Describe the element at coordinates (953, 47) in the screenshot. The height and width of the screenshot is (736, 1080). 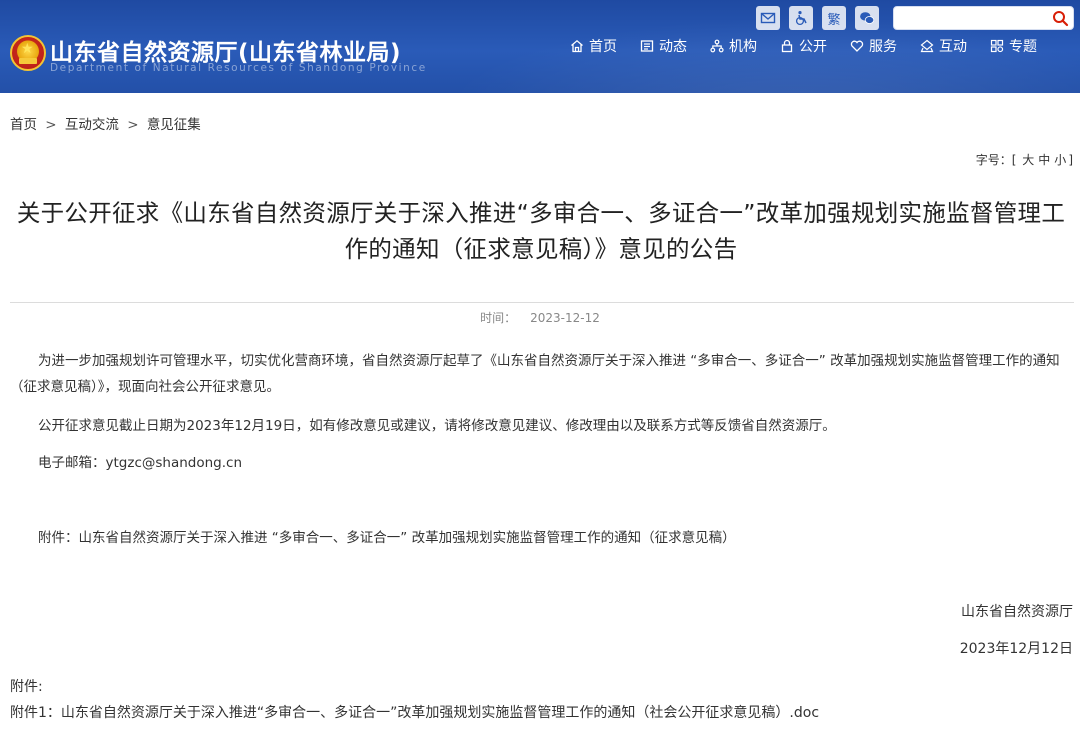
I see `nav-label: 互动` at that location.